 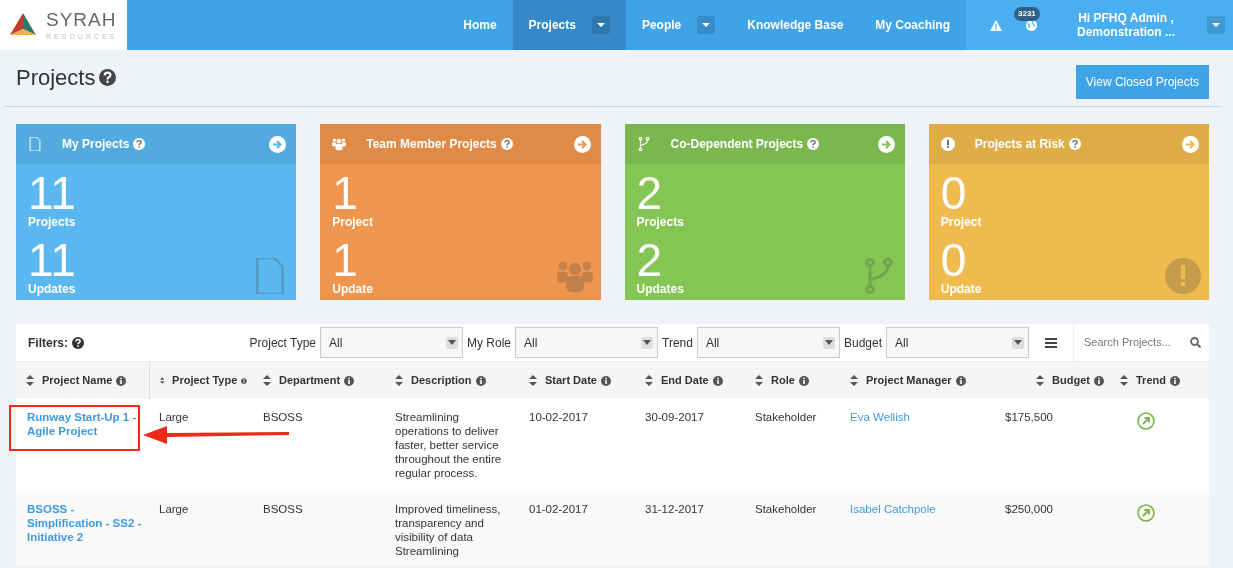 What do you see at coordinates (677, 343) in the screenshot?
I see `filter-label: Trend` at bounding box center [677, 343].